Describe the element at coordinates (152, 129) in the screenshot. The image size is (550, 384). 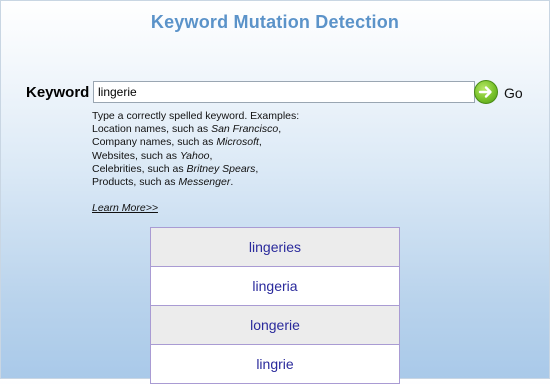
I see `help-example-prefix: Location names, such as` at that location.